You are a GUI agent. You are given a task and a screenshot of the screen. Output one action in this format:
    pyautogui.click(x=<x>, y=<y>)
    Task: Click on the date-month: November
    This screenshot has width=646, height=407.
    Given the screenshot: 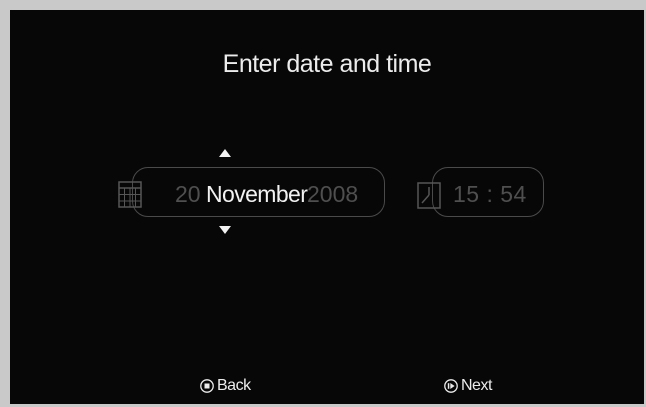 What is the action you would take?
    pyautogui.click(x=257, y=194)
    